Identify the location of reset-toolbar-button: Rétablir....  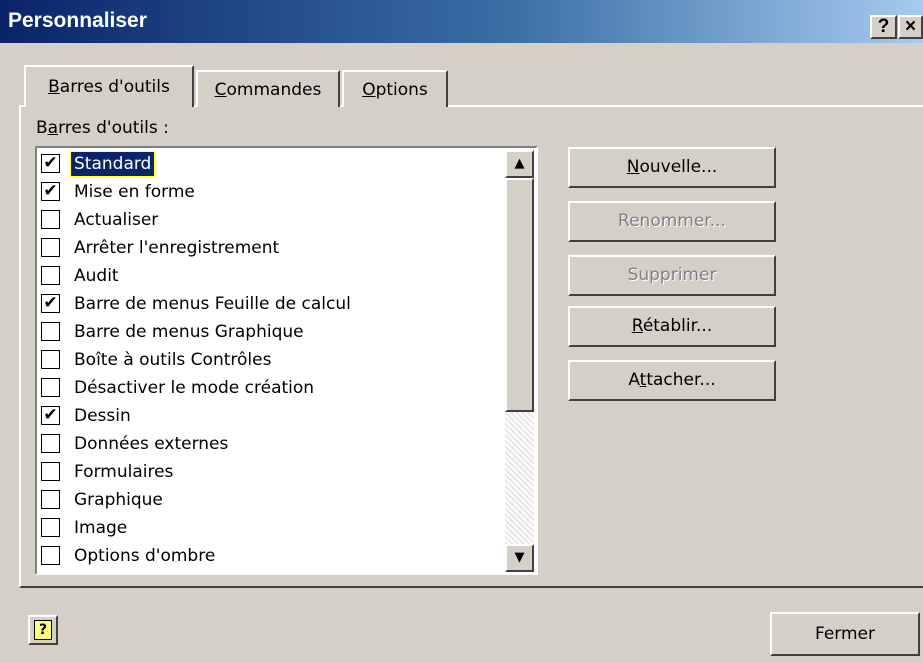
(672, 326).